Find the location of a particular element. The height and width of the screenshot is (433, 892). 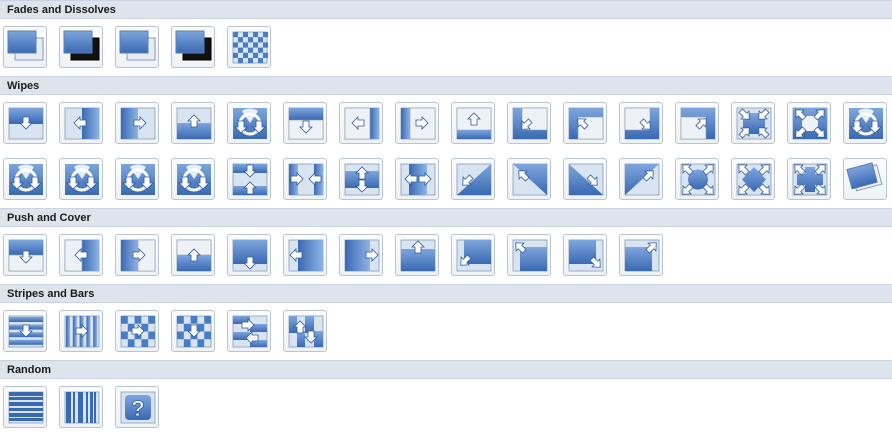

transition-uncover-up-button is located at coordinates (473, 123).